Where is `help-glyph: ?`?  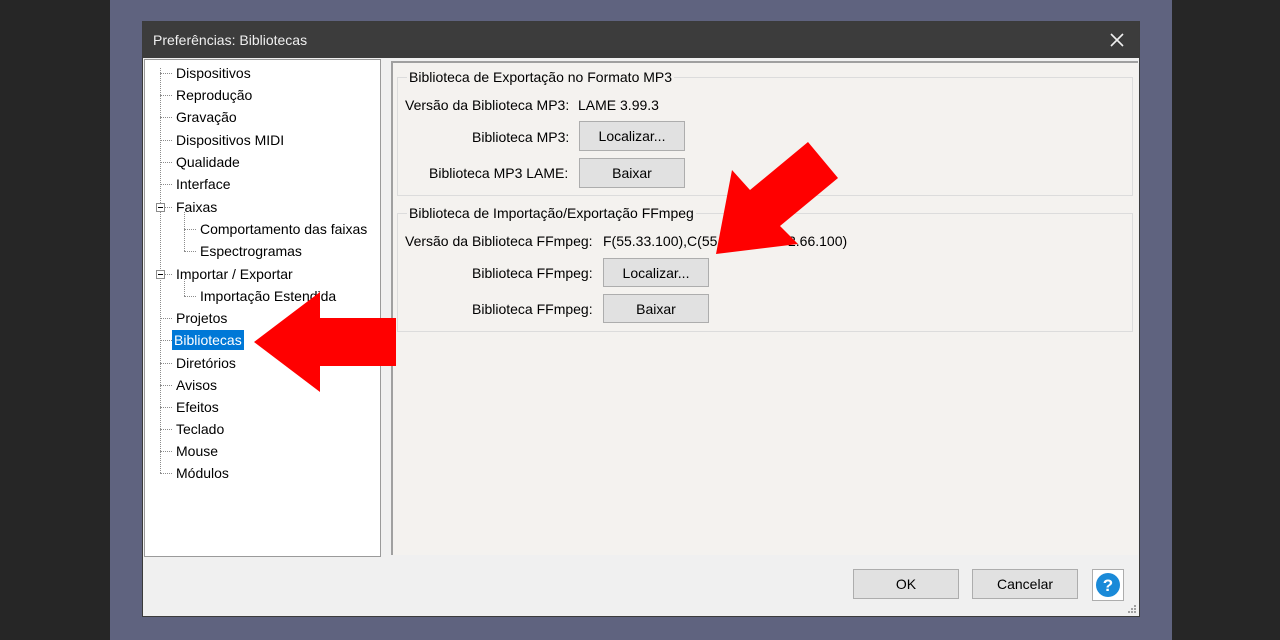 help-glyph: ? is located at coordinates (1108, 585).